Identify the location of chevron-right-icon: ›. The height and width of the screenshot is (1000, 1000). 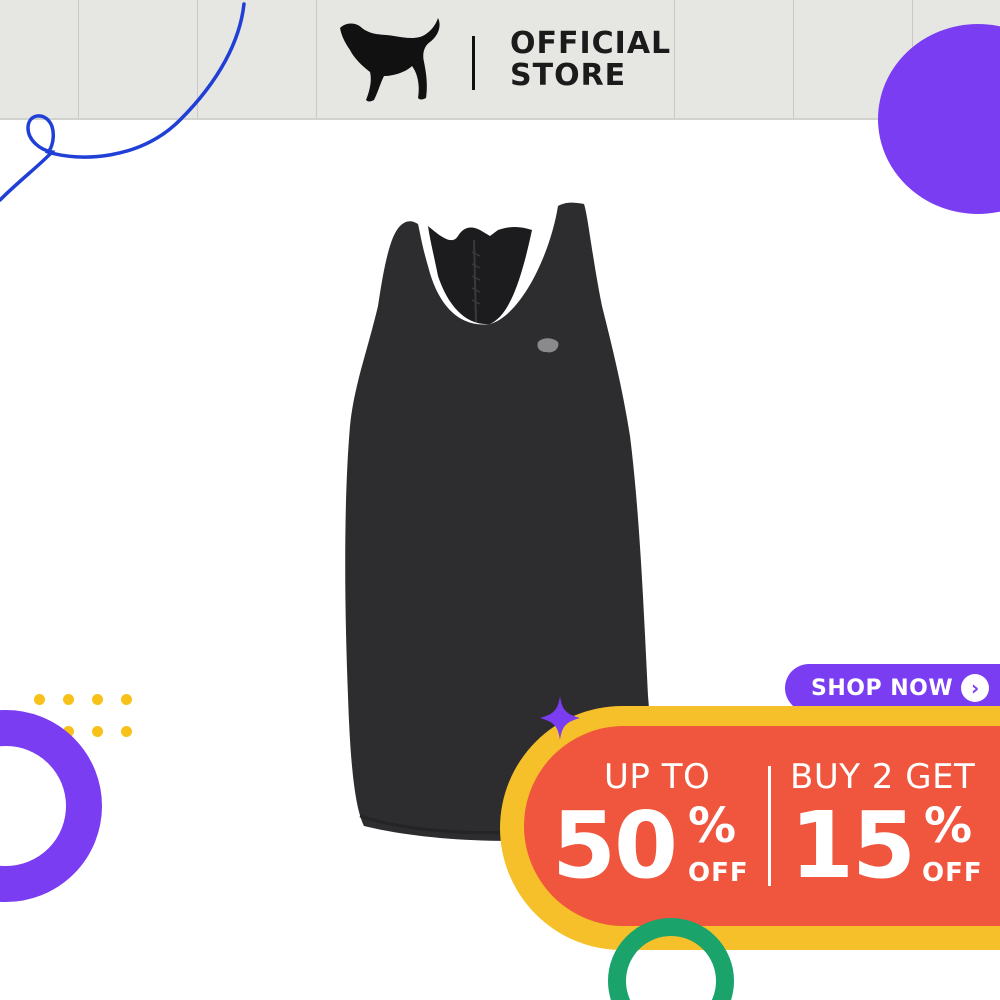
(975, 688).